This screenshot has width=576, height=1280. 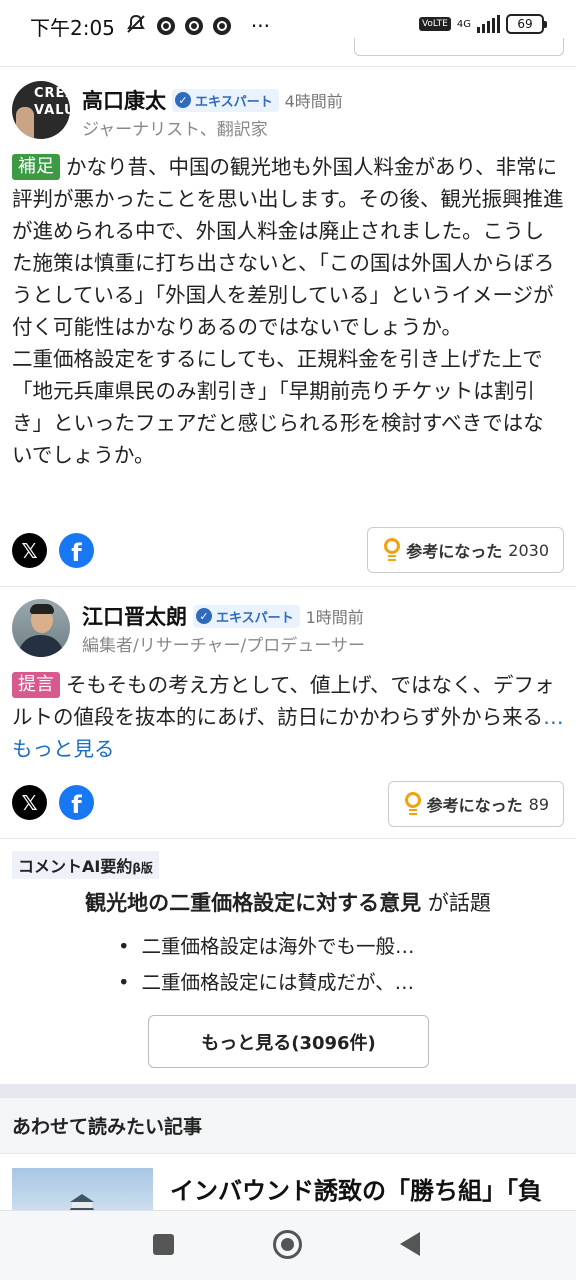 What do you see at coordinates (410, 1244) in the screenshot?
I see `back-icon` at bounding box center [410, 1244].